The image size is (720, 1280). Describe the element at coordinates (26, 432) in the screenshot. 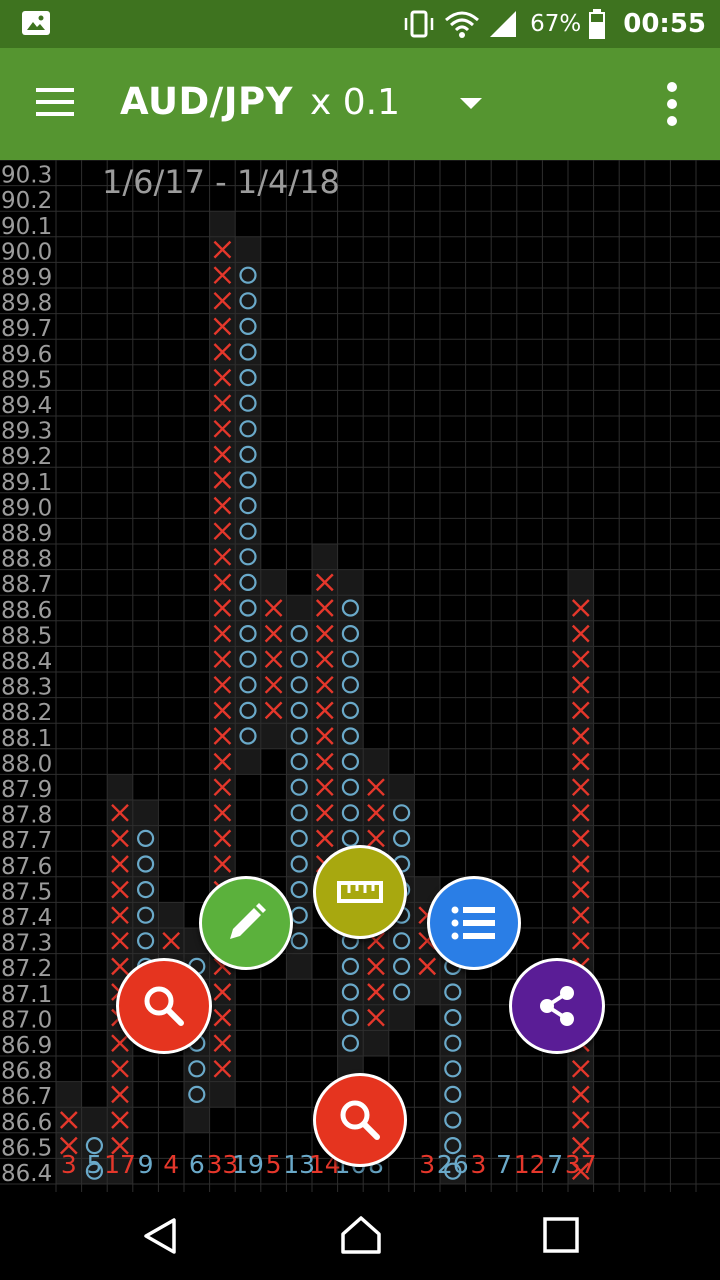

I see `y-tick-label: 89.3` at that location.